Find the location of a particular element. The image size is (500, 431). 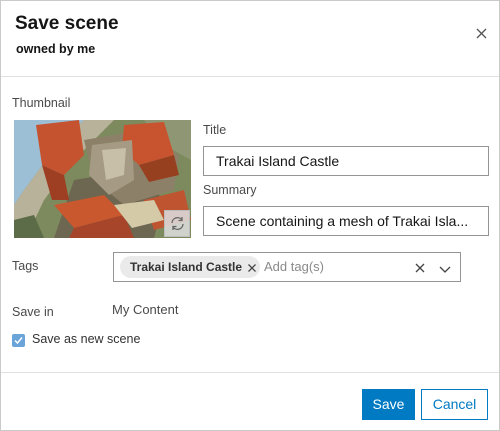

clear-tags-button is located at coordinates (420, 267).